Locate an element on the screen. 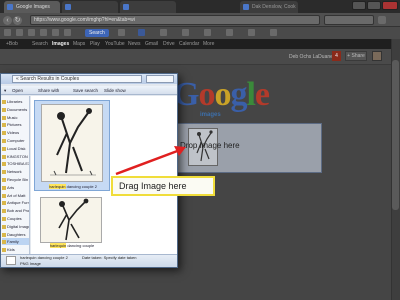 Image resolution: width=400 pixels, height=300 pixels. tab-google-images: Google Images is located at coordinates (32, 7).